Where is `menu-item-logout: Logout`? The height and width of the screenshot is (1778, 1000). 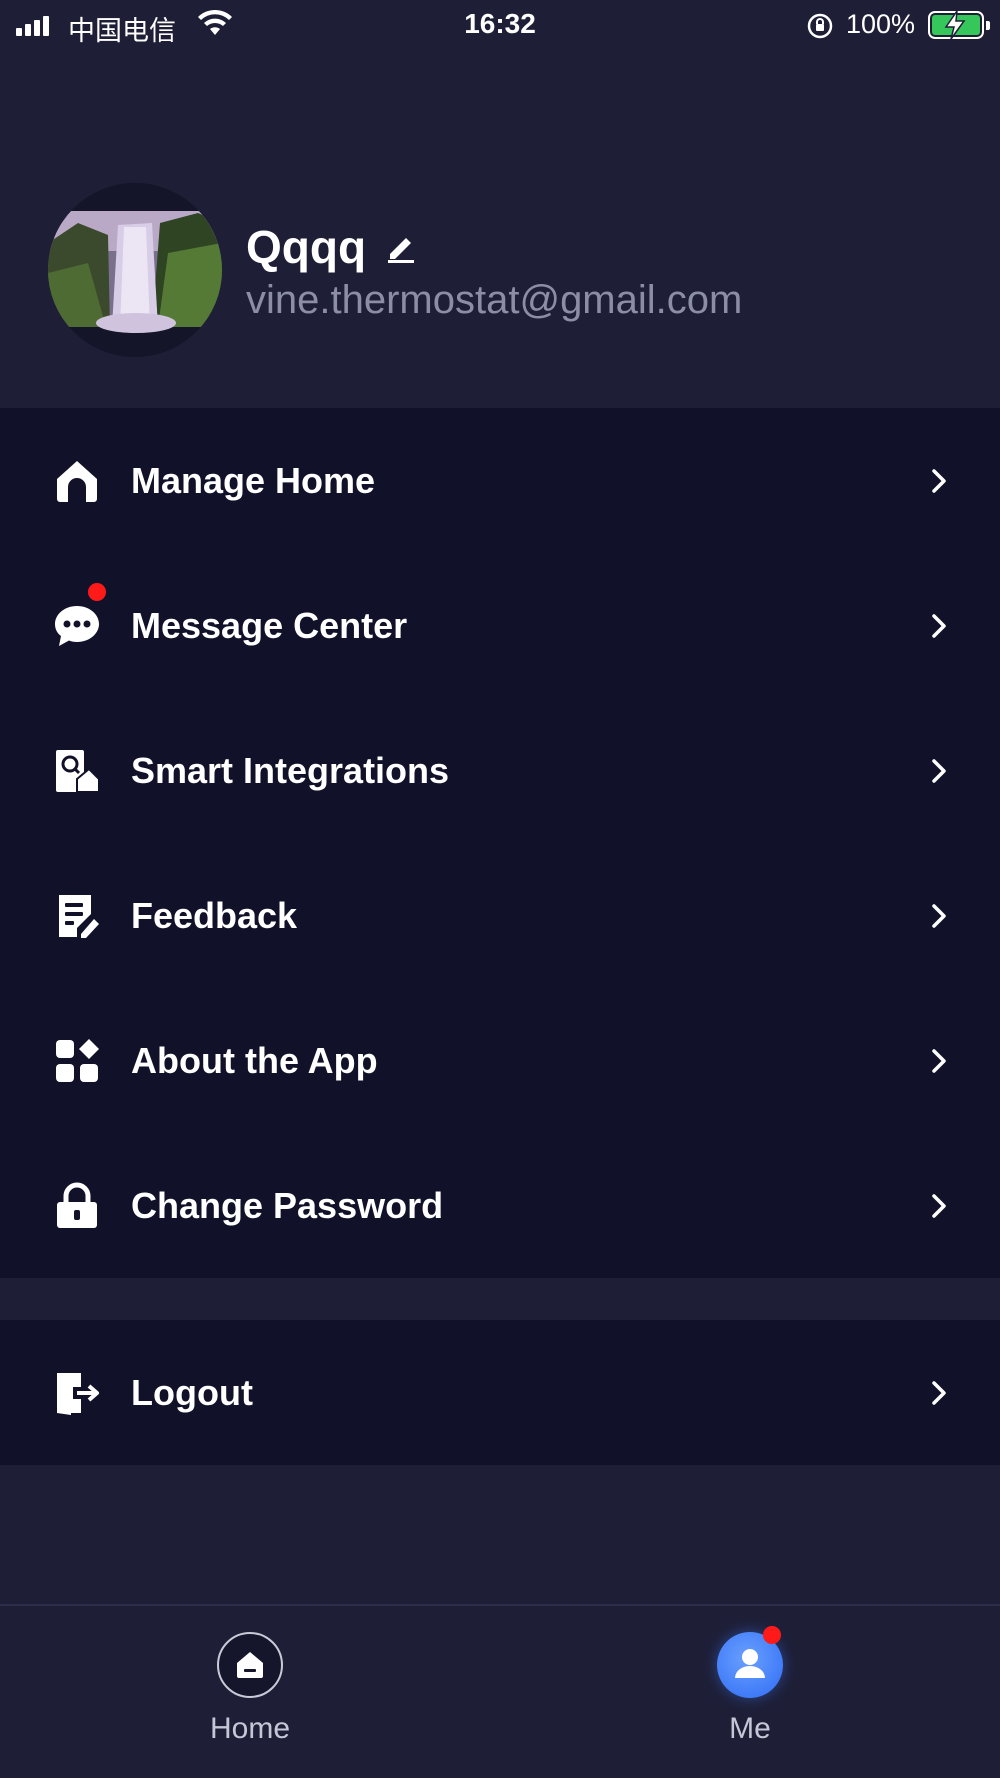
menu-item-logout: Logout is located at coordinates (500, 1392).